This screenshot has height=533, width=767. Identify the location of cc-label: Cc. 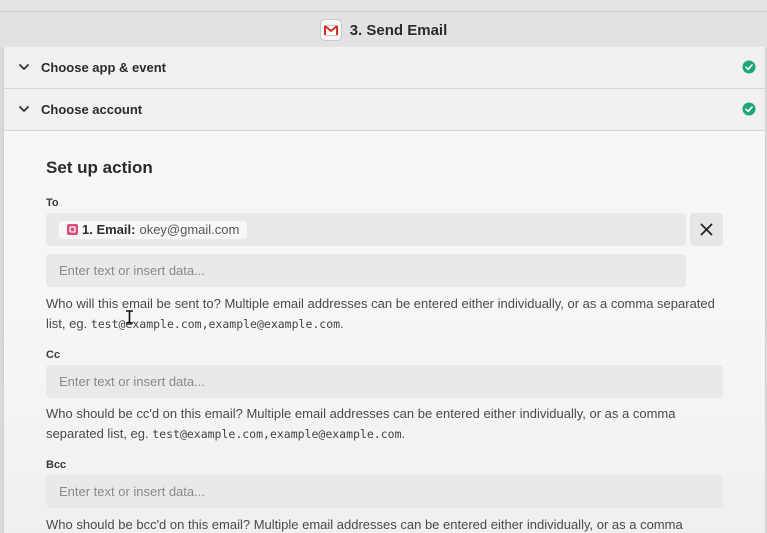
(53, 355).